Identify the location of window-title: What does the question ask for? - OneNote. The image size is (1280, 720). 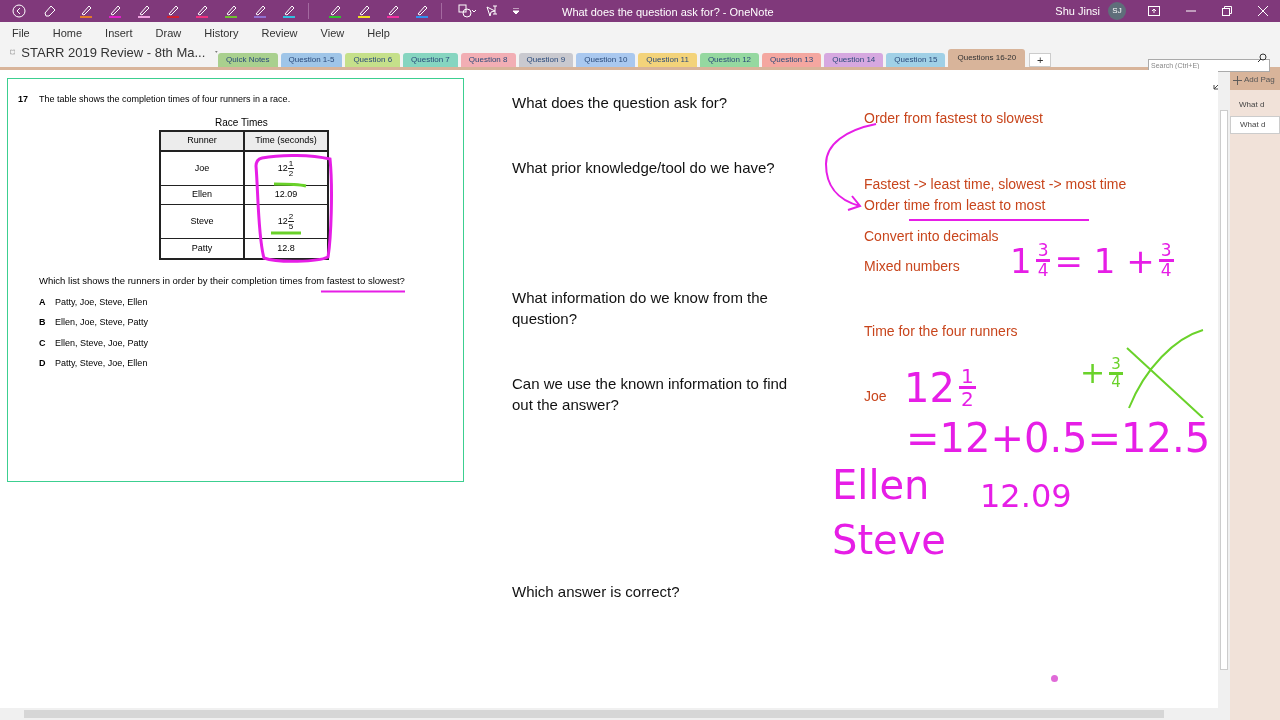
(668, 12).